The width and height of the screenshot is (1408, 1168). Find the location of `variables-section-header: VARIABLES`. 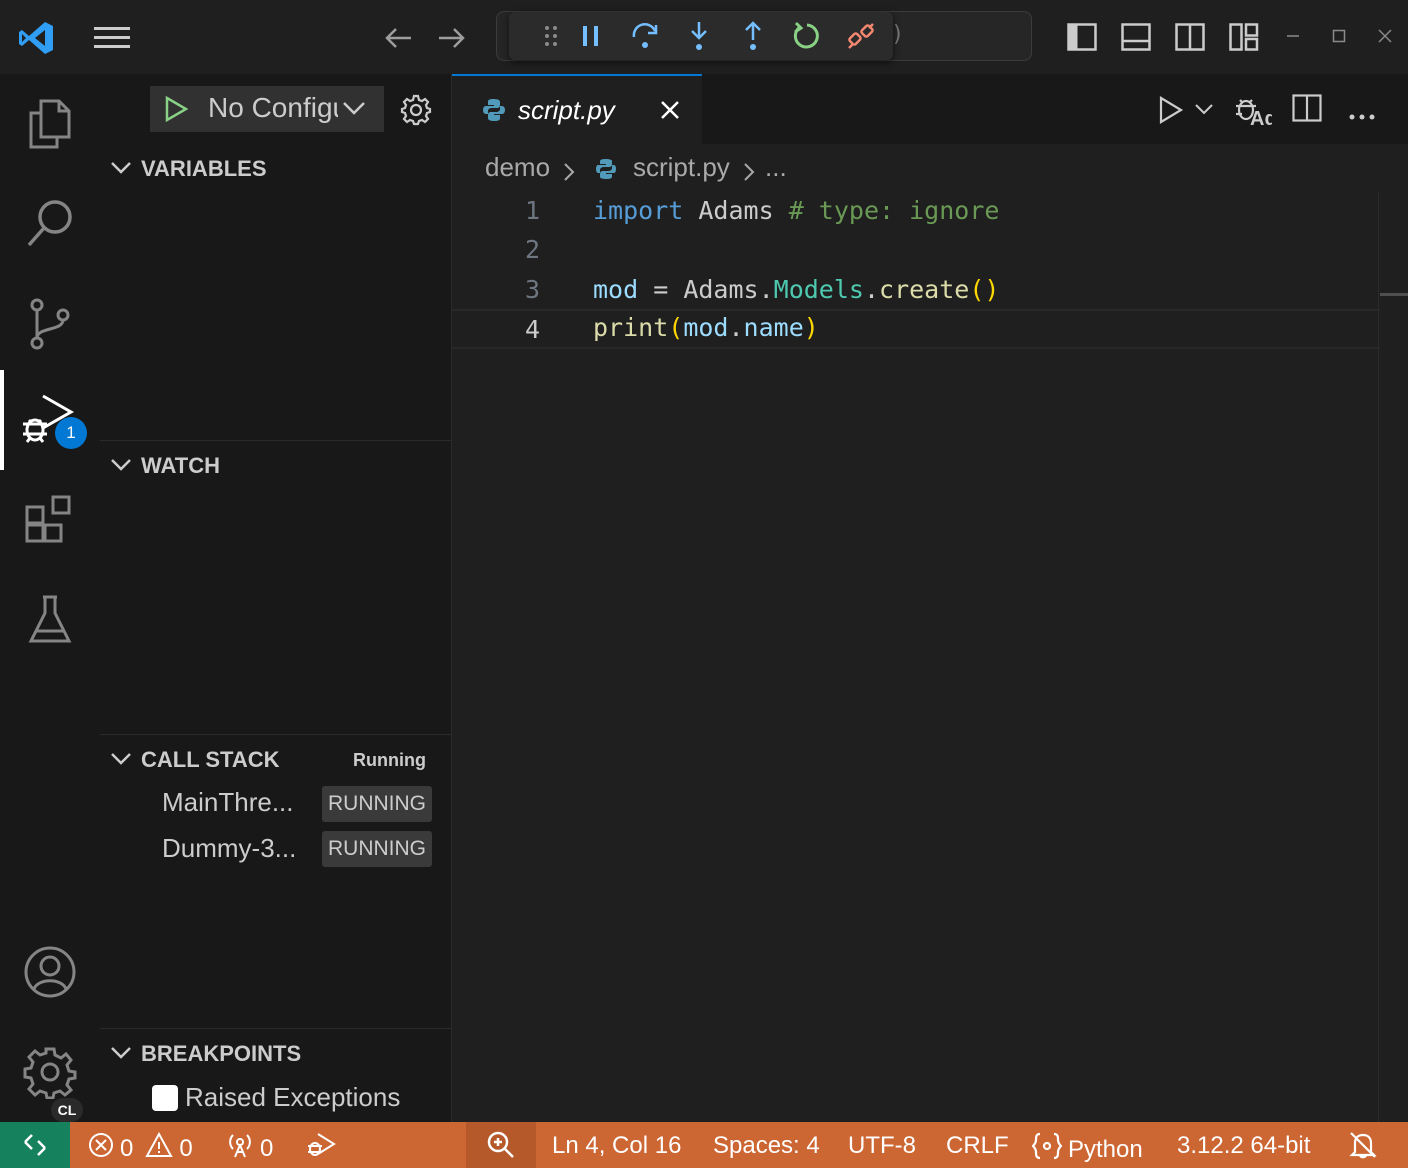

variables-section-header: VARIABLES is located at coordinates (276, 168).